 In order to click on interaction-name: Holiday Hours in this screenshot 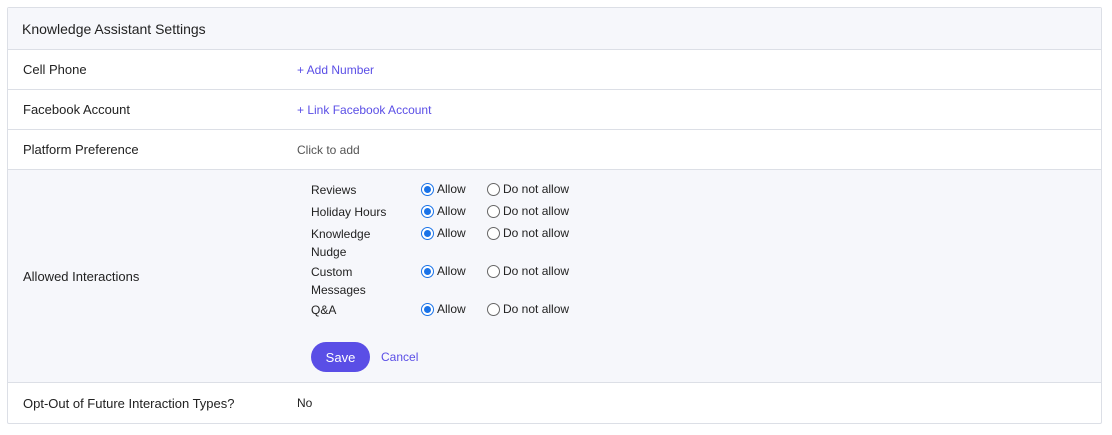, I will do `click(349, 212)`.